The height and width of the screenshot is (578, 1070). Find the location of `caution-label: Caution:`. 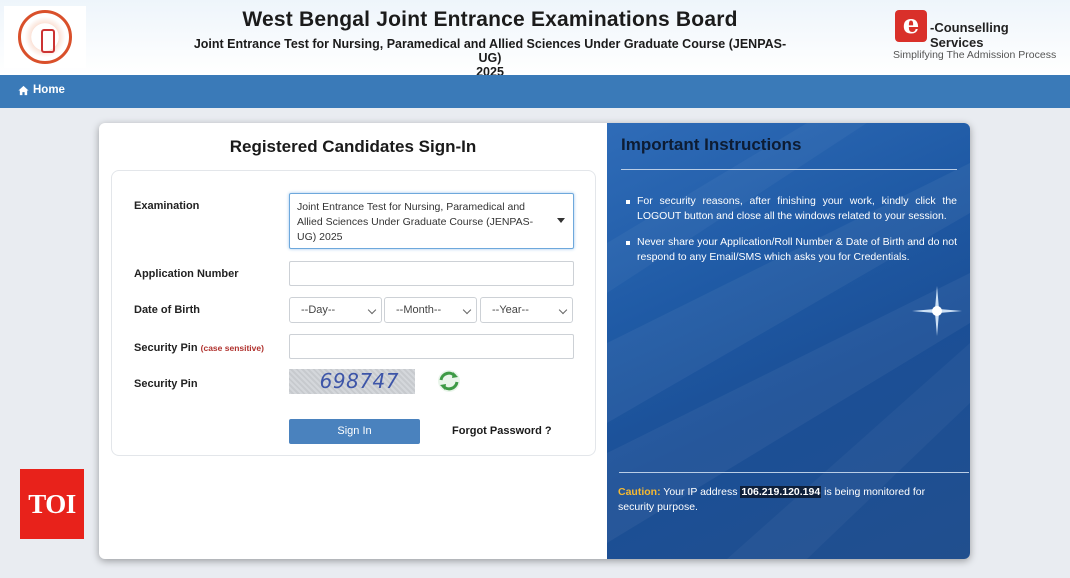

caution-label: Caution: is located at coordinates (639, 492).